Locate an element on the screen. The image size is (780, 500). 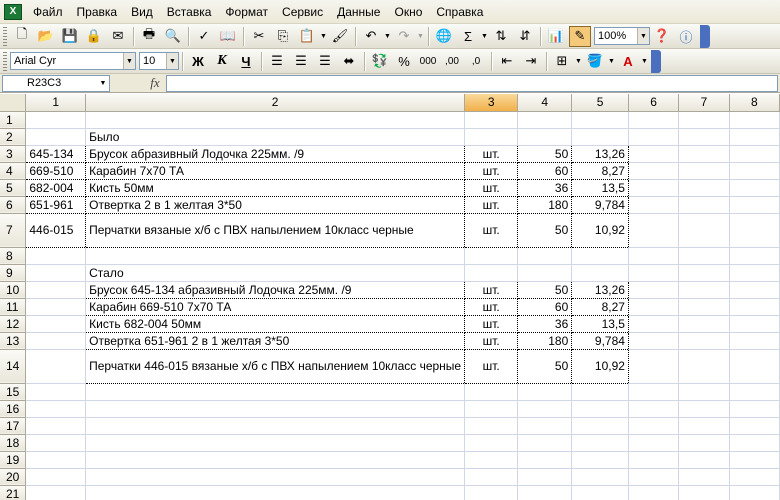
font-name-combo: Arial Cyr ▼ is located at coordinates (73, 61).